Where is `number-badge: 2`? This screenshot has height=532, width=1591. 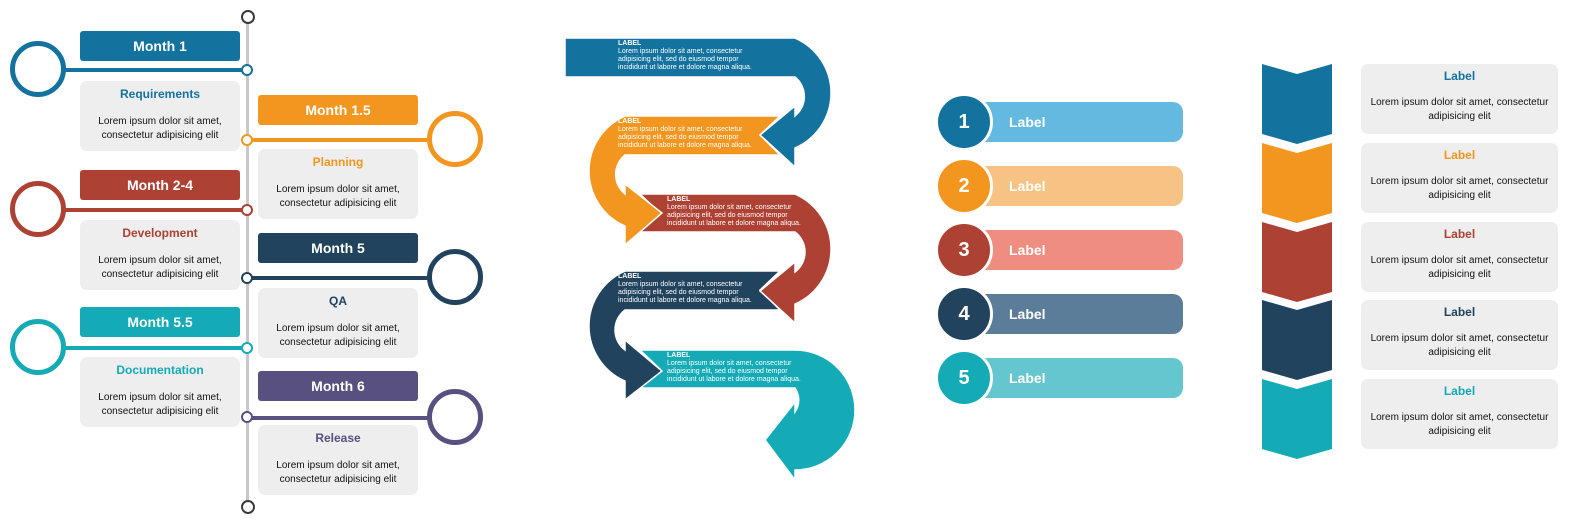 number-badge: 2 is located at coordinates (964, 186).